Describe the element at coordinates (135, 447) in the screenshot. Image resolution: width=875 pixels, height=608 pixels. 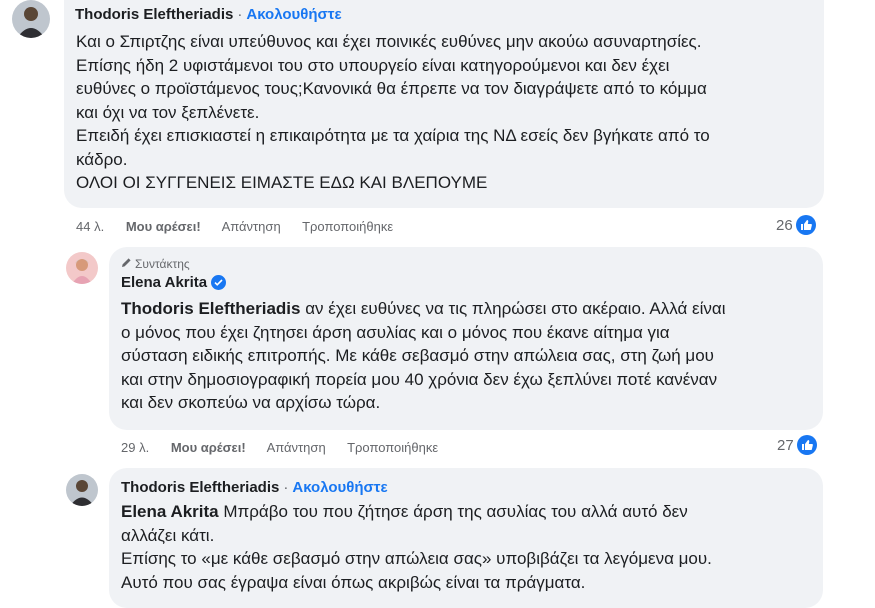
I see `timestamp: 29 λ.` at that location.